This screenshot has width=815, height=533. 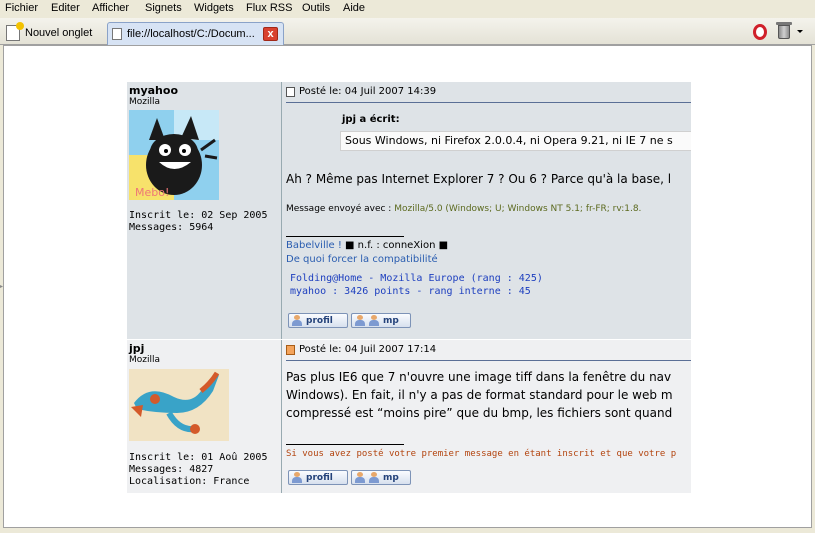 I want to click on menu-afficher: Afficher, so click(x=110, y=8).